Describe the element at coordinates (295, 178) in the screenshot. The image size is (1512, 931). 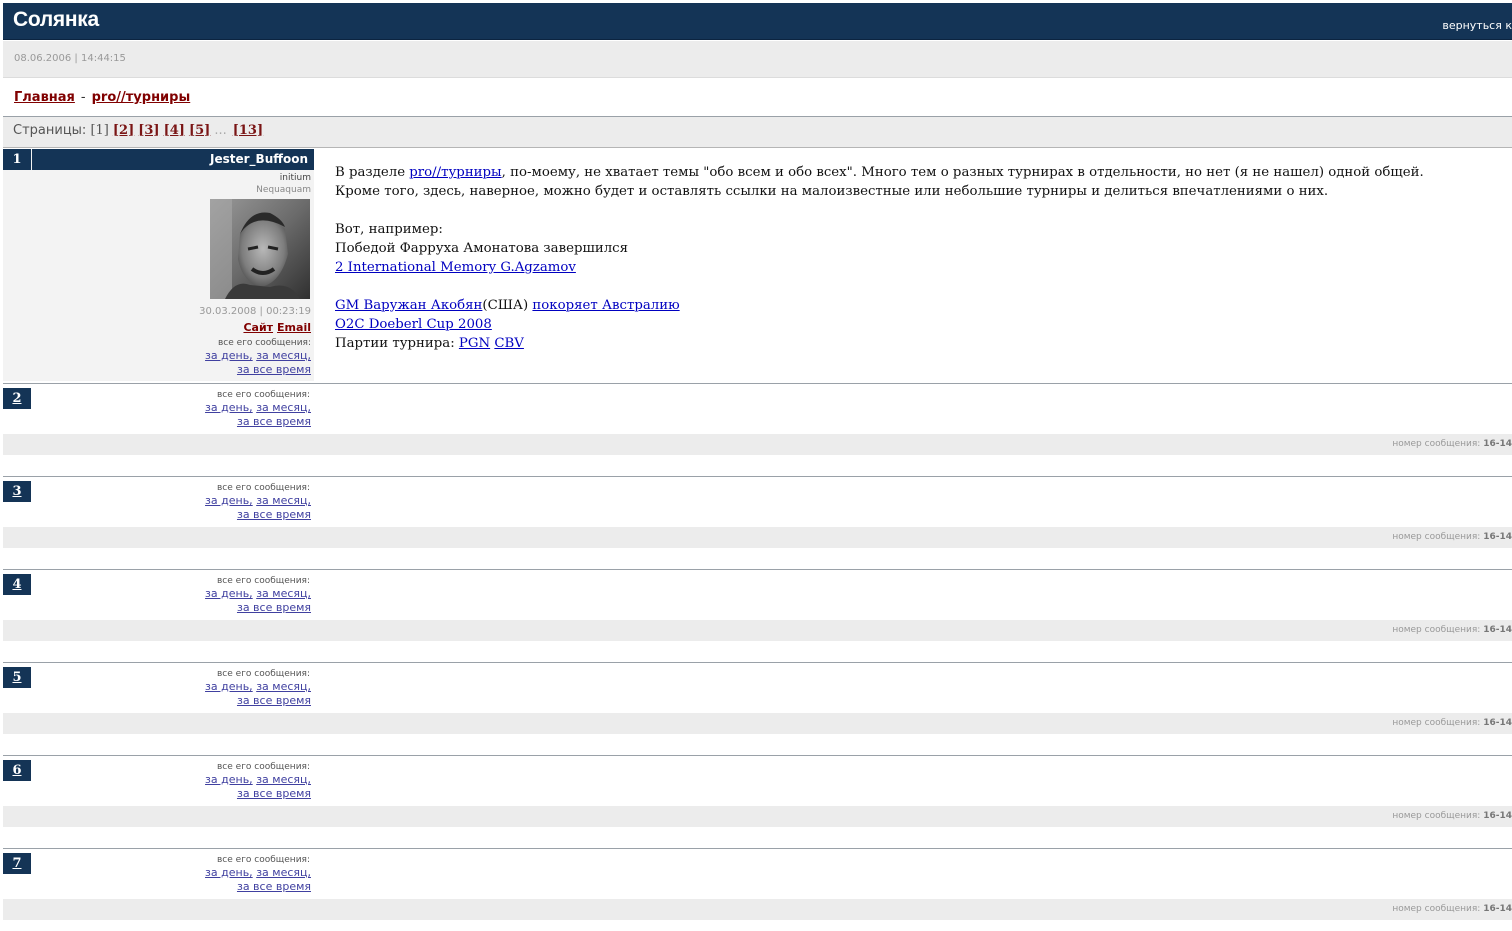
I see `author-rank: initium` at that location.